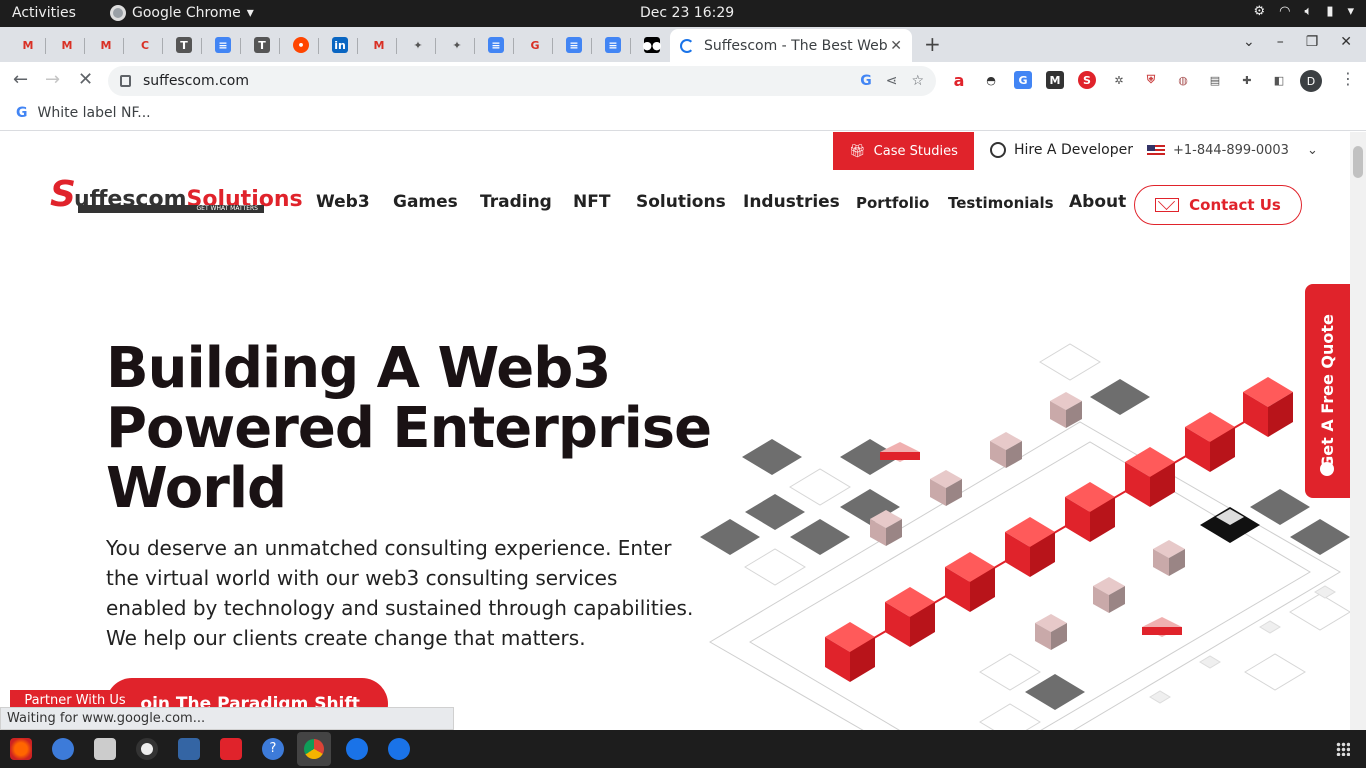 Image resolution: width=1366 pixels, height=768 pixels. I want to click on minimize-button: –, so click(1280, 42).